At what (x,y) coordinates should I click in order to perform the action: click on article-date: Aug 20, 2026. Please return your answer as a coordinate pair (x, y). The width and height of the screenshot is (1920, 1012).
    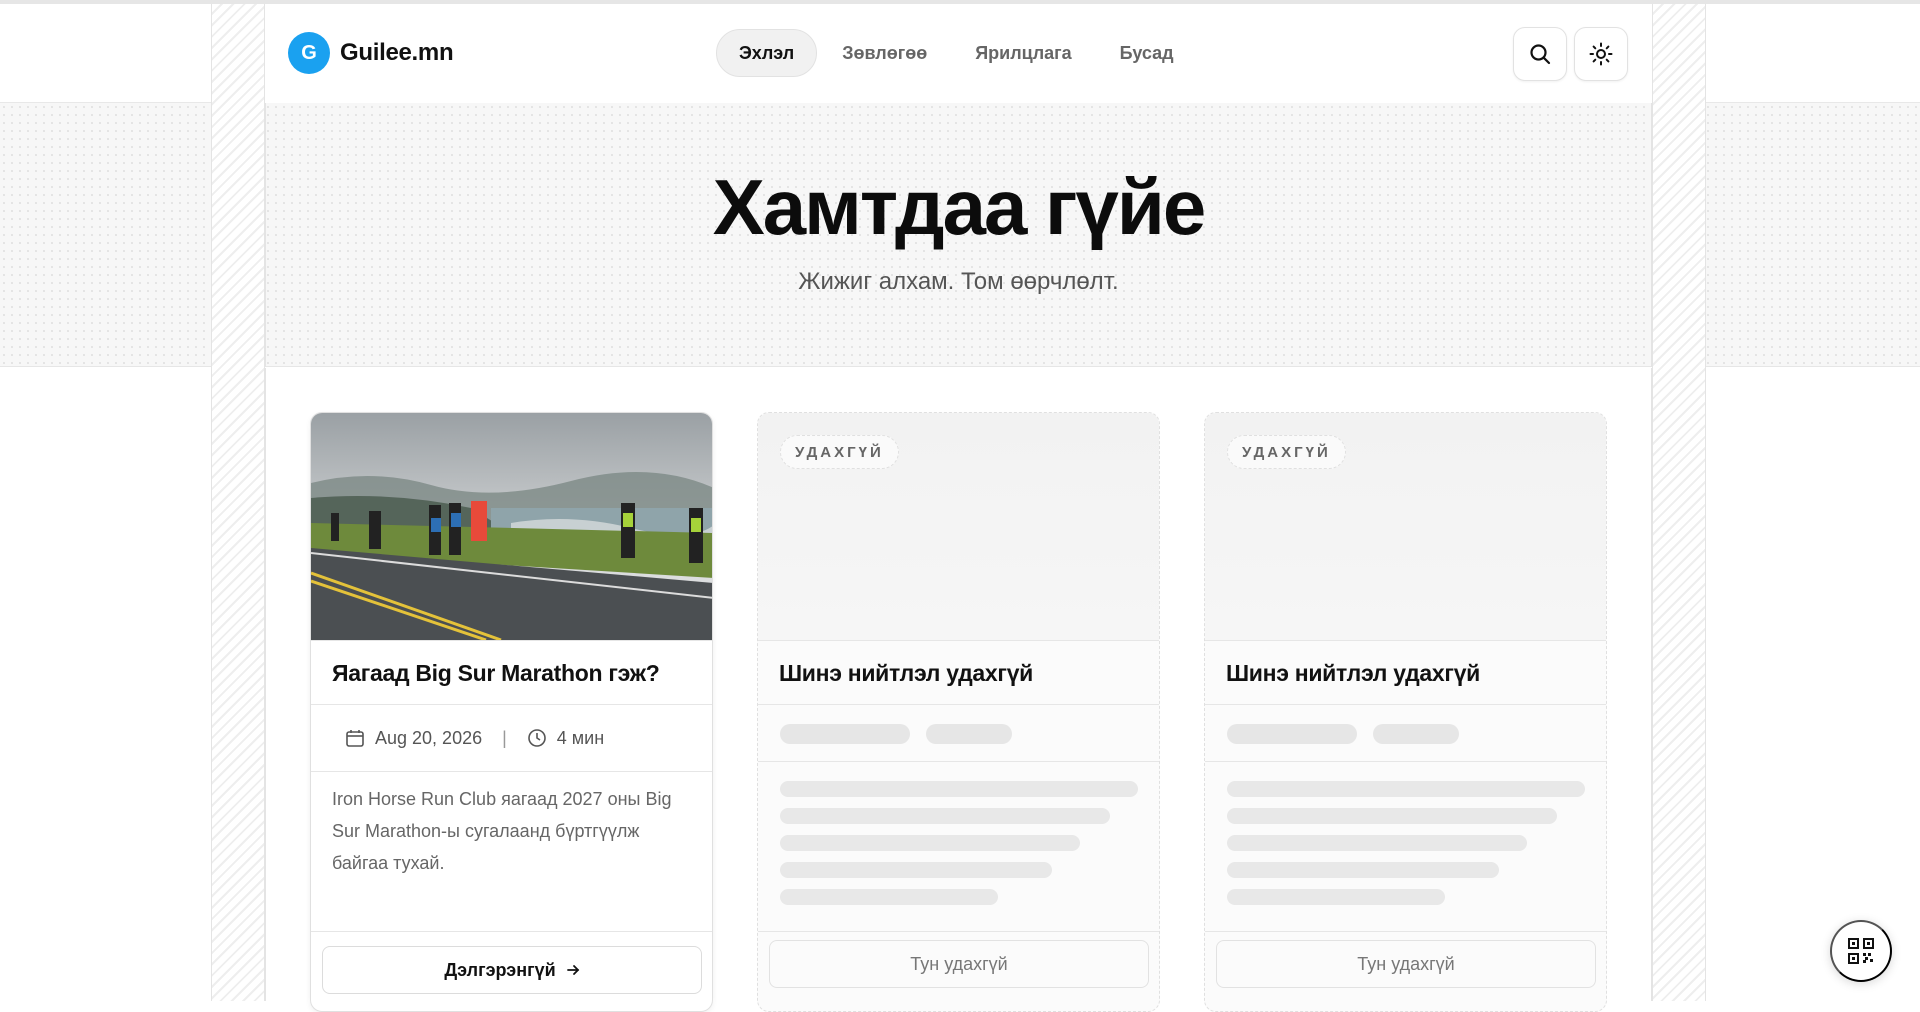
    Looking at the image, I should click on (429, 737).